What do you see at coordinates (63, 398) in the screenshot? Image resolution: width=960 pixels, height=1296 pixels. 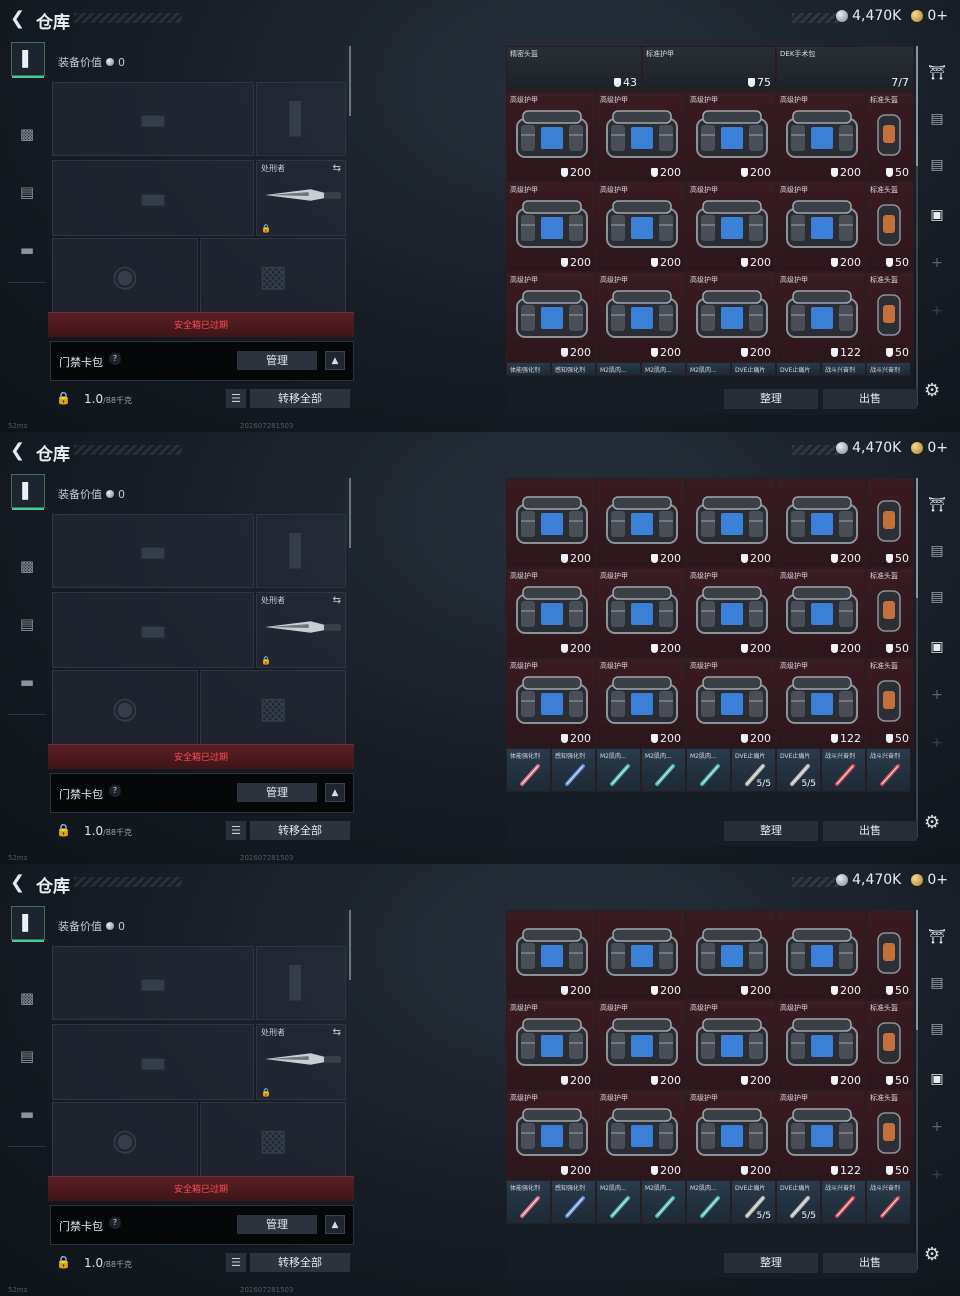 I see `padlock-icon: 🔒` at bounding box center [63, 398].